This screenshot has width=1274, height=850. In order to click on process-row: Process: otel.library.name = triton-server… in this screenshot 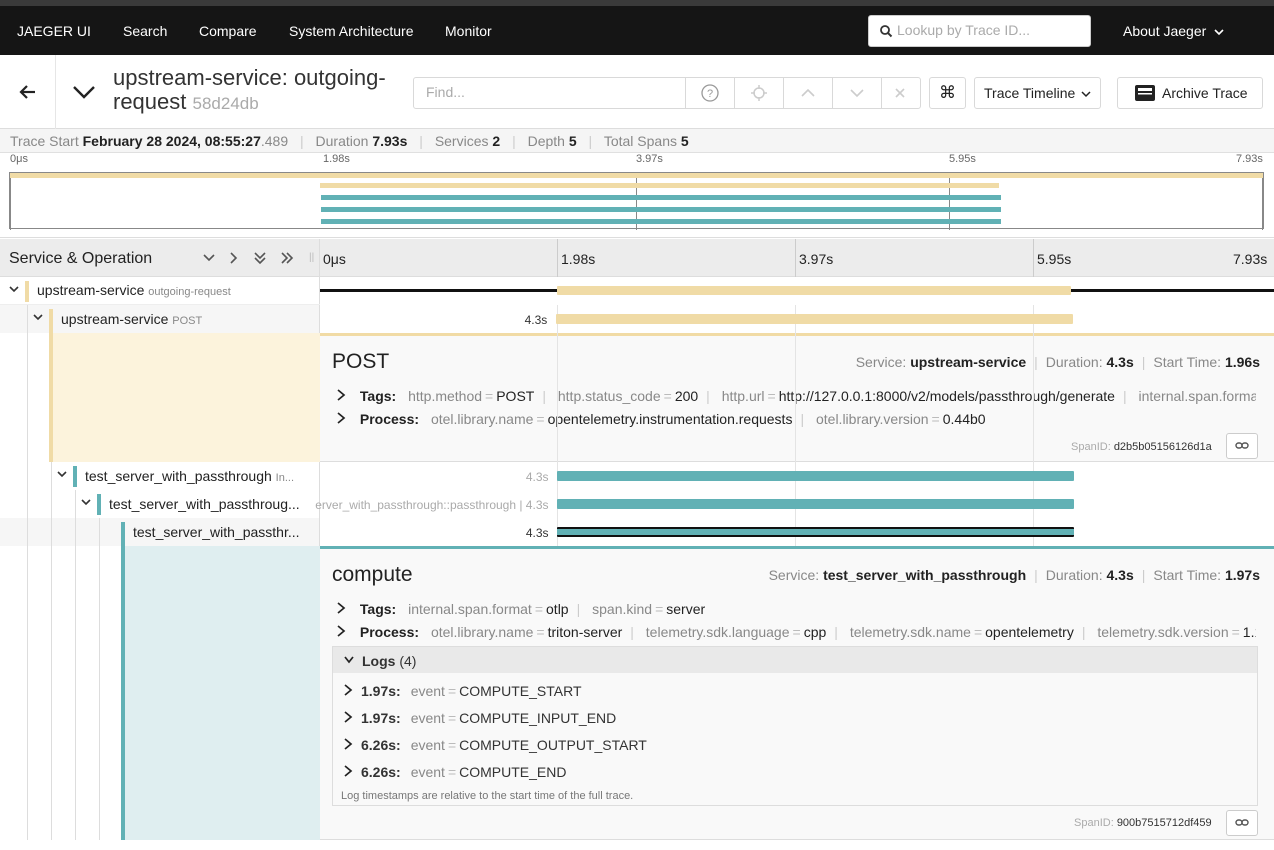, I will do `click(796, 632)`.